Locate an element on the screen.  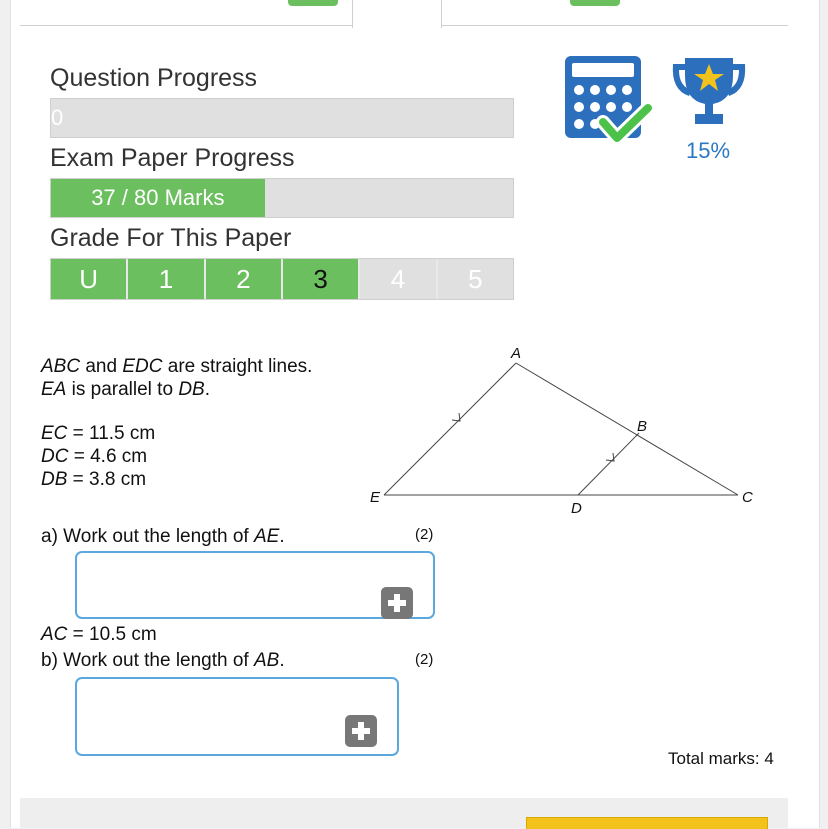
grade-cell-4: 4 is located at coordinates (399, 279).